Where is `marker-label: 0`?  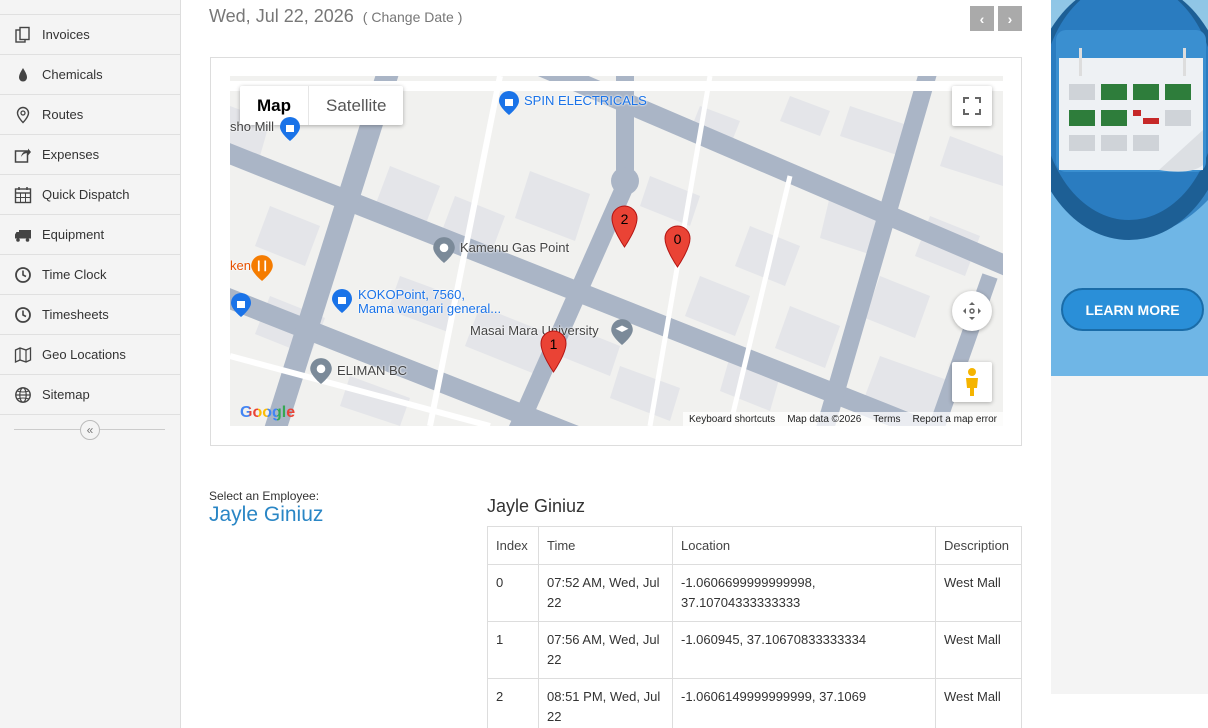 marker-label: 0 is located at coordinates (677, 239).